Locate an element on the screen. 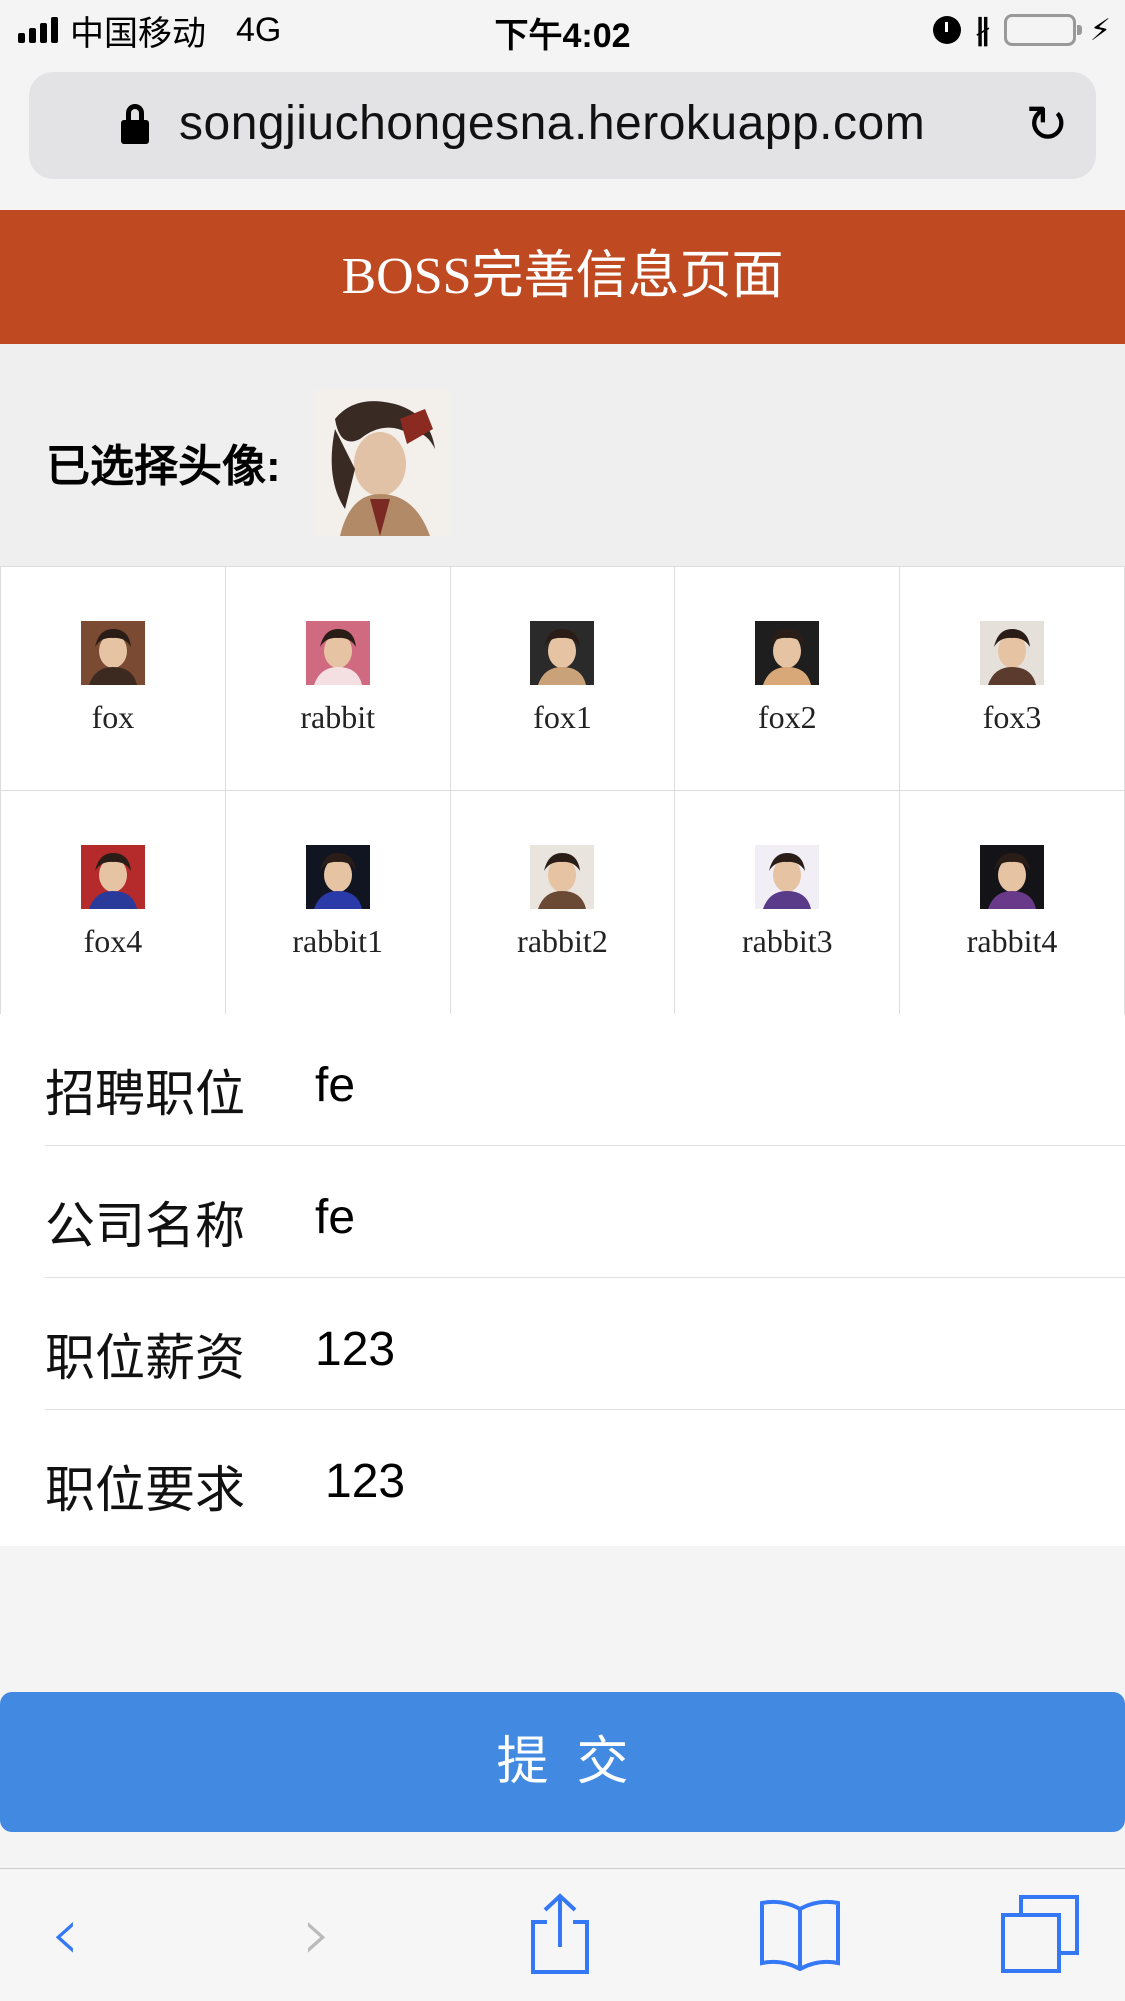 The image size is (1125, 2001). company-label: 公司名称 is located at coordinates (145, 1226).